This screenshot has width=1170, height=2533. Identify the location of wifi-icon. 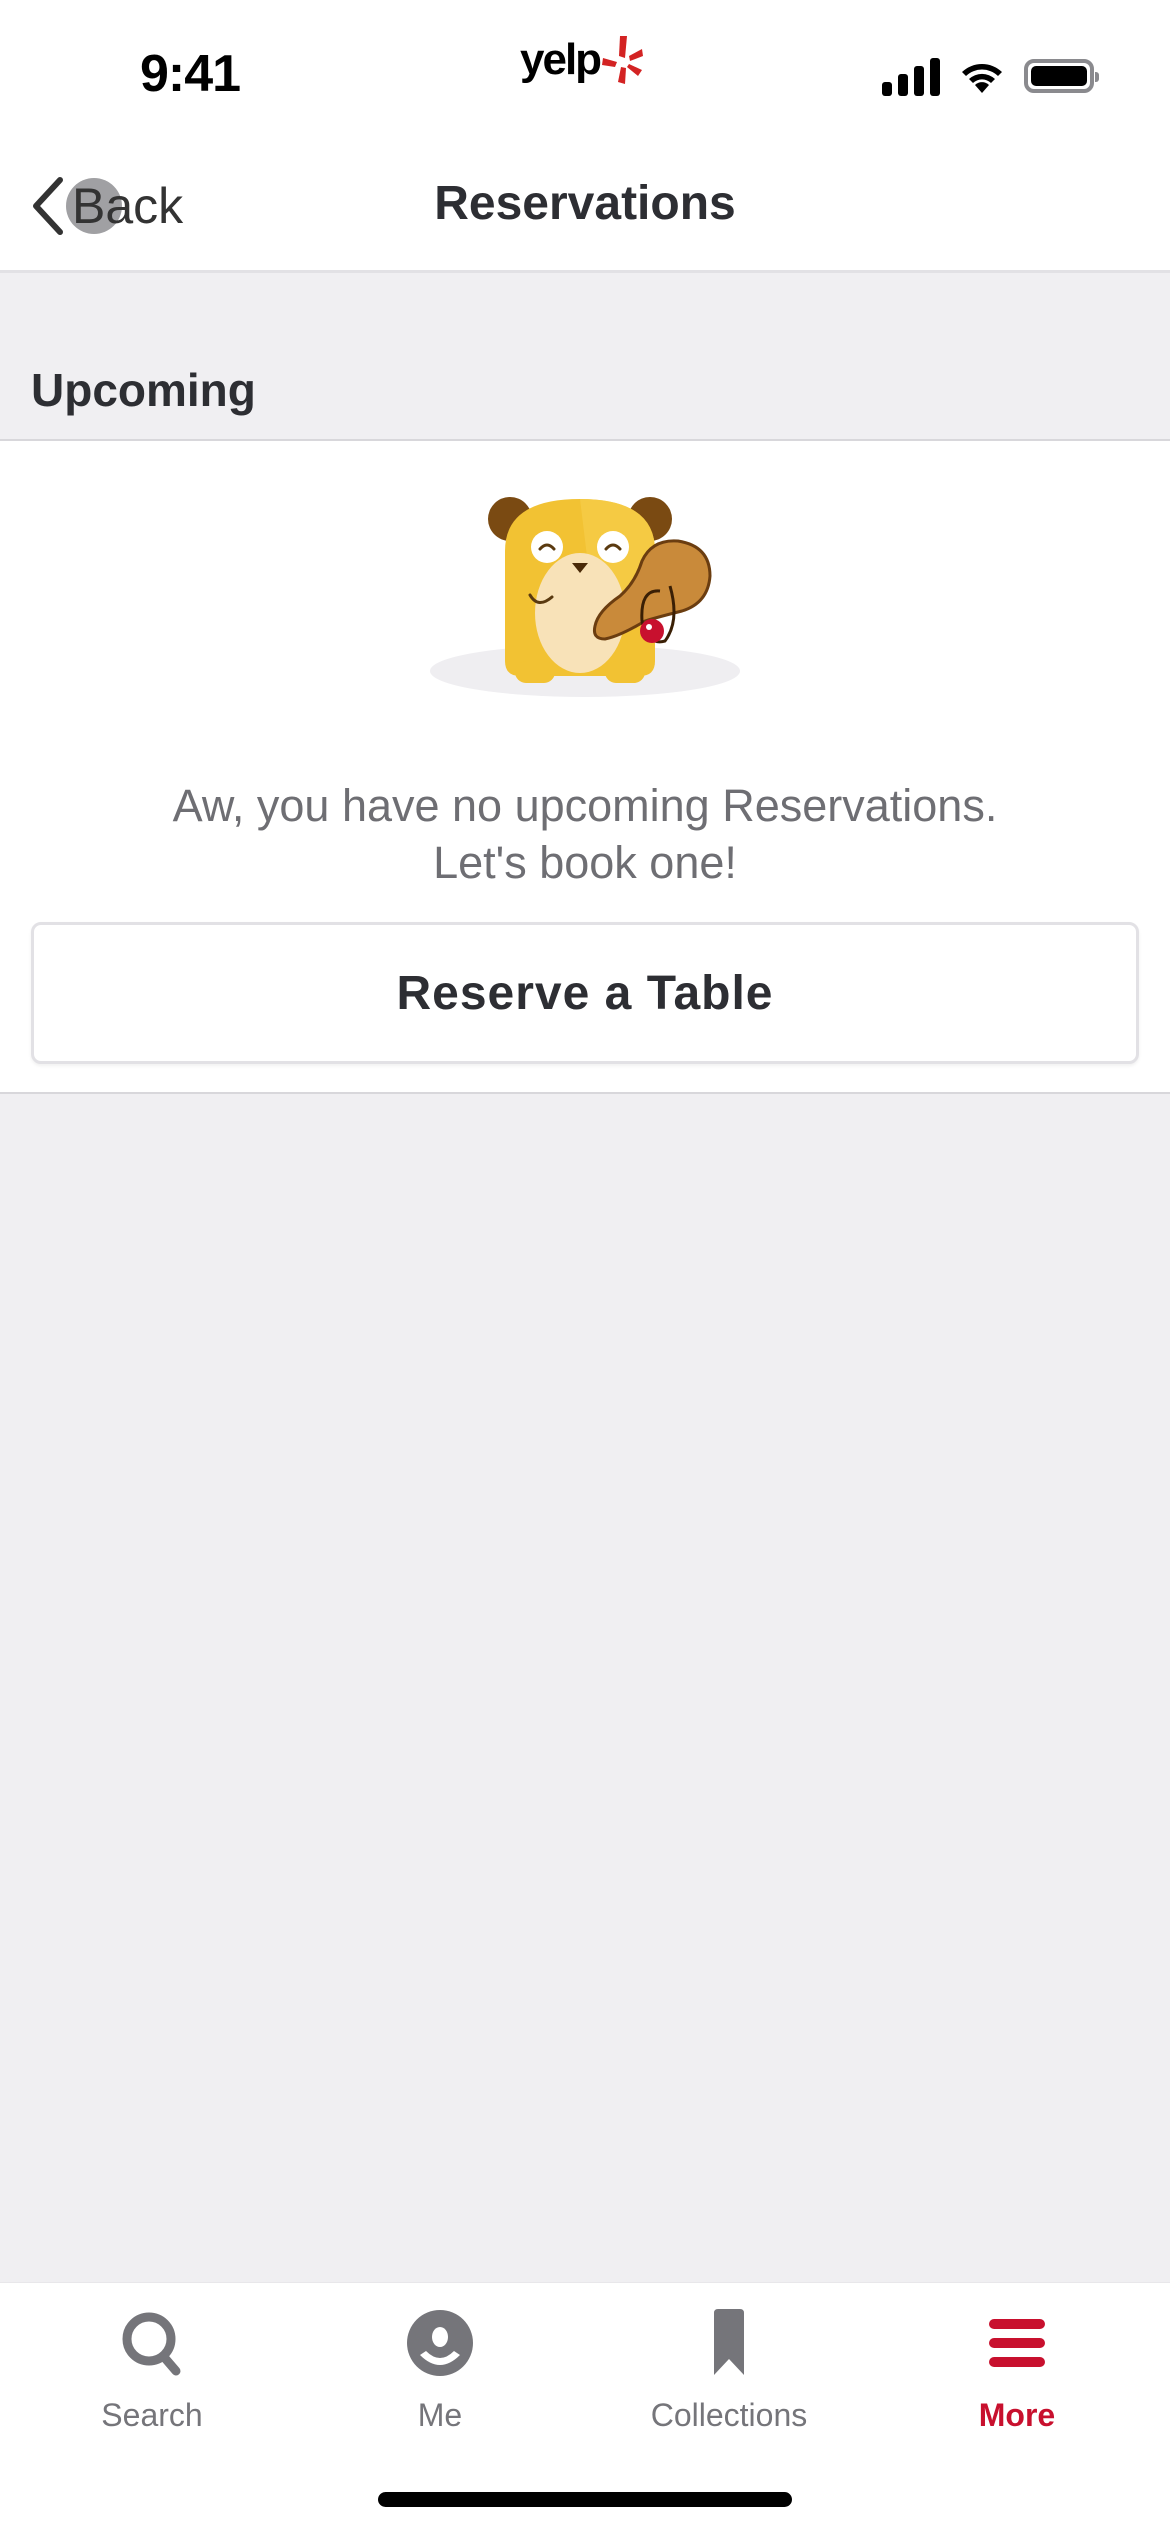
(982, 78).